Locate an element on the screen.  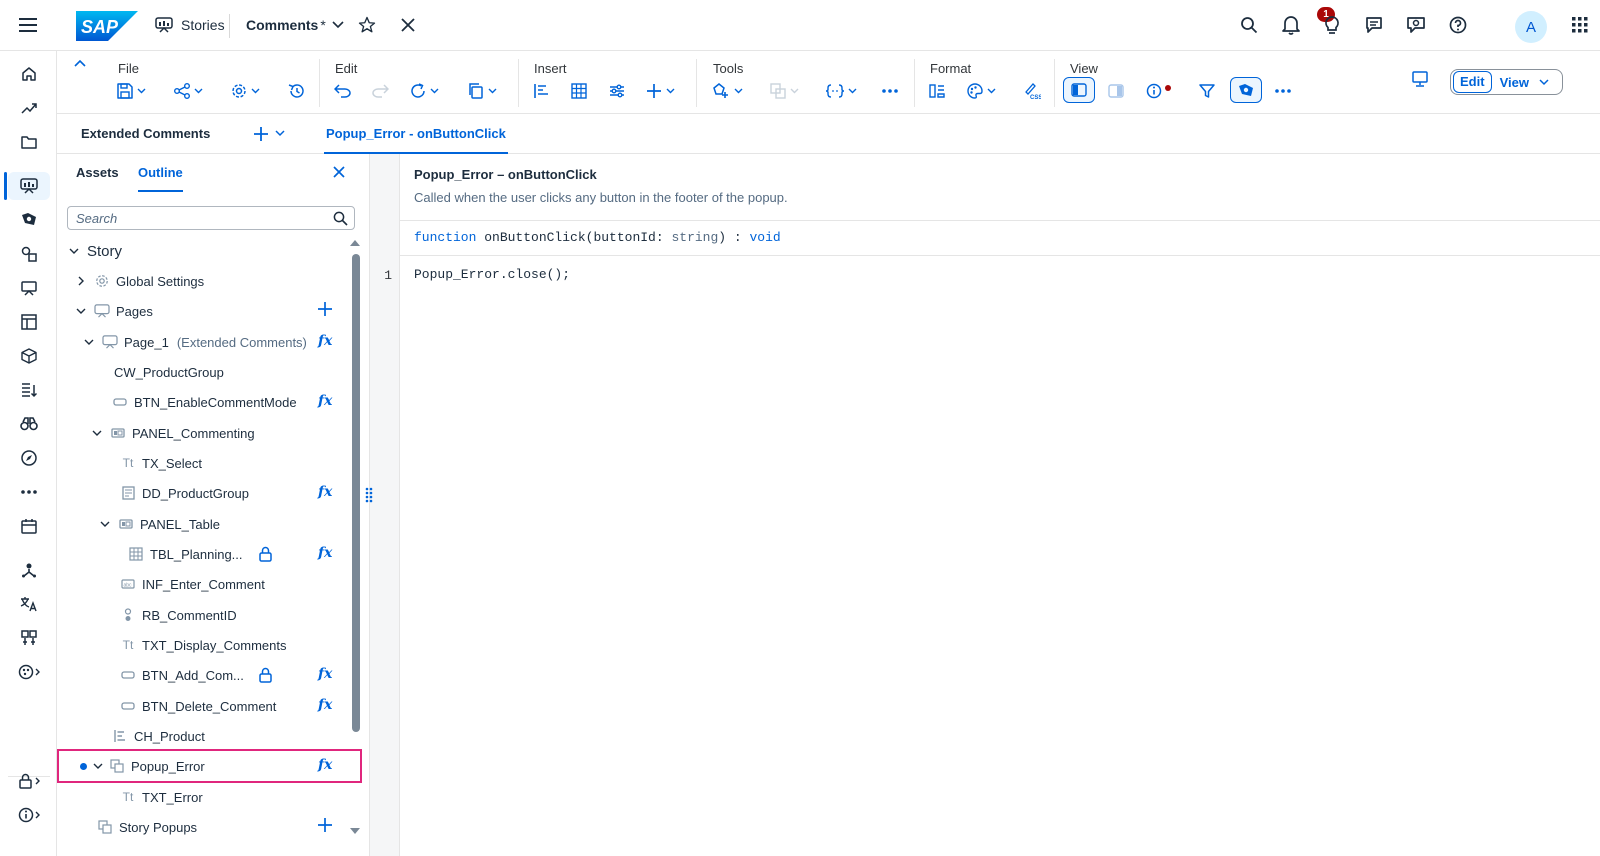
copy-to-button is located at coordinates (784, 91).